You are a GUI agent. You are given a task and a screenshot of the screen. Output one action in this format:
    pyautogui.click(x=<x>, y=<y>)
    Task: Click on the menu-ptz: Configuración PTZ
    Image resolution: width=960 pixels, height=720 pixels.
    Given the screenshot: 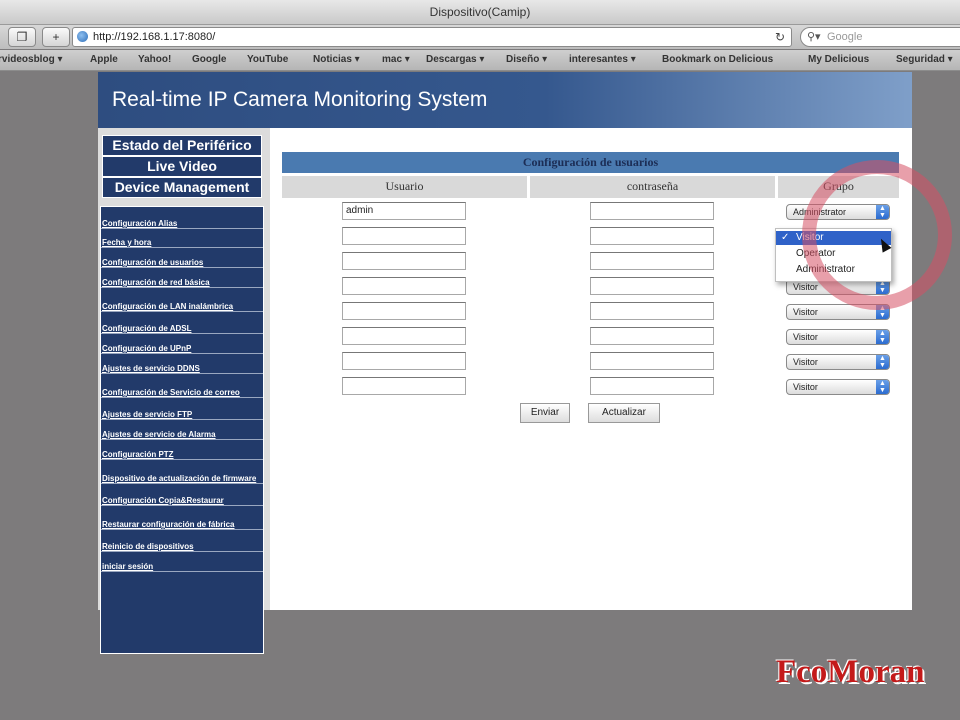 What is the action you would take?
    pyautogui.click(x=182, y=450)
    